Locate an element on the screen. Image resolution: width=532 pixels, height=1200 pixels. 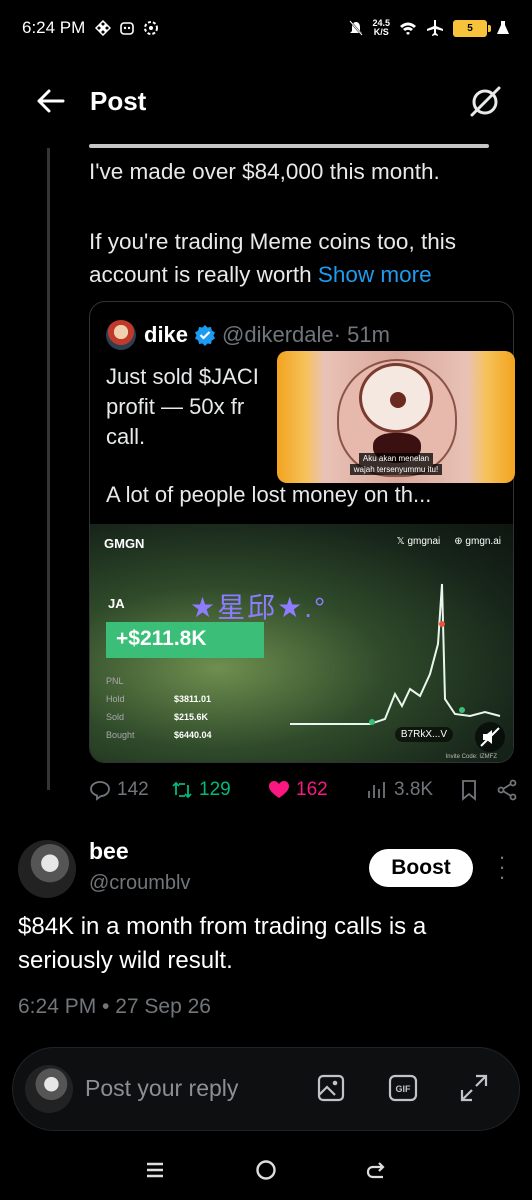
share-icon is located at coordinates (507, 790).